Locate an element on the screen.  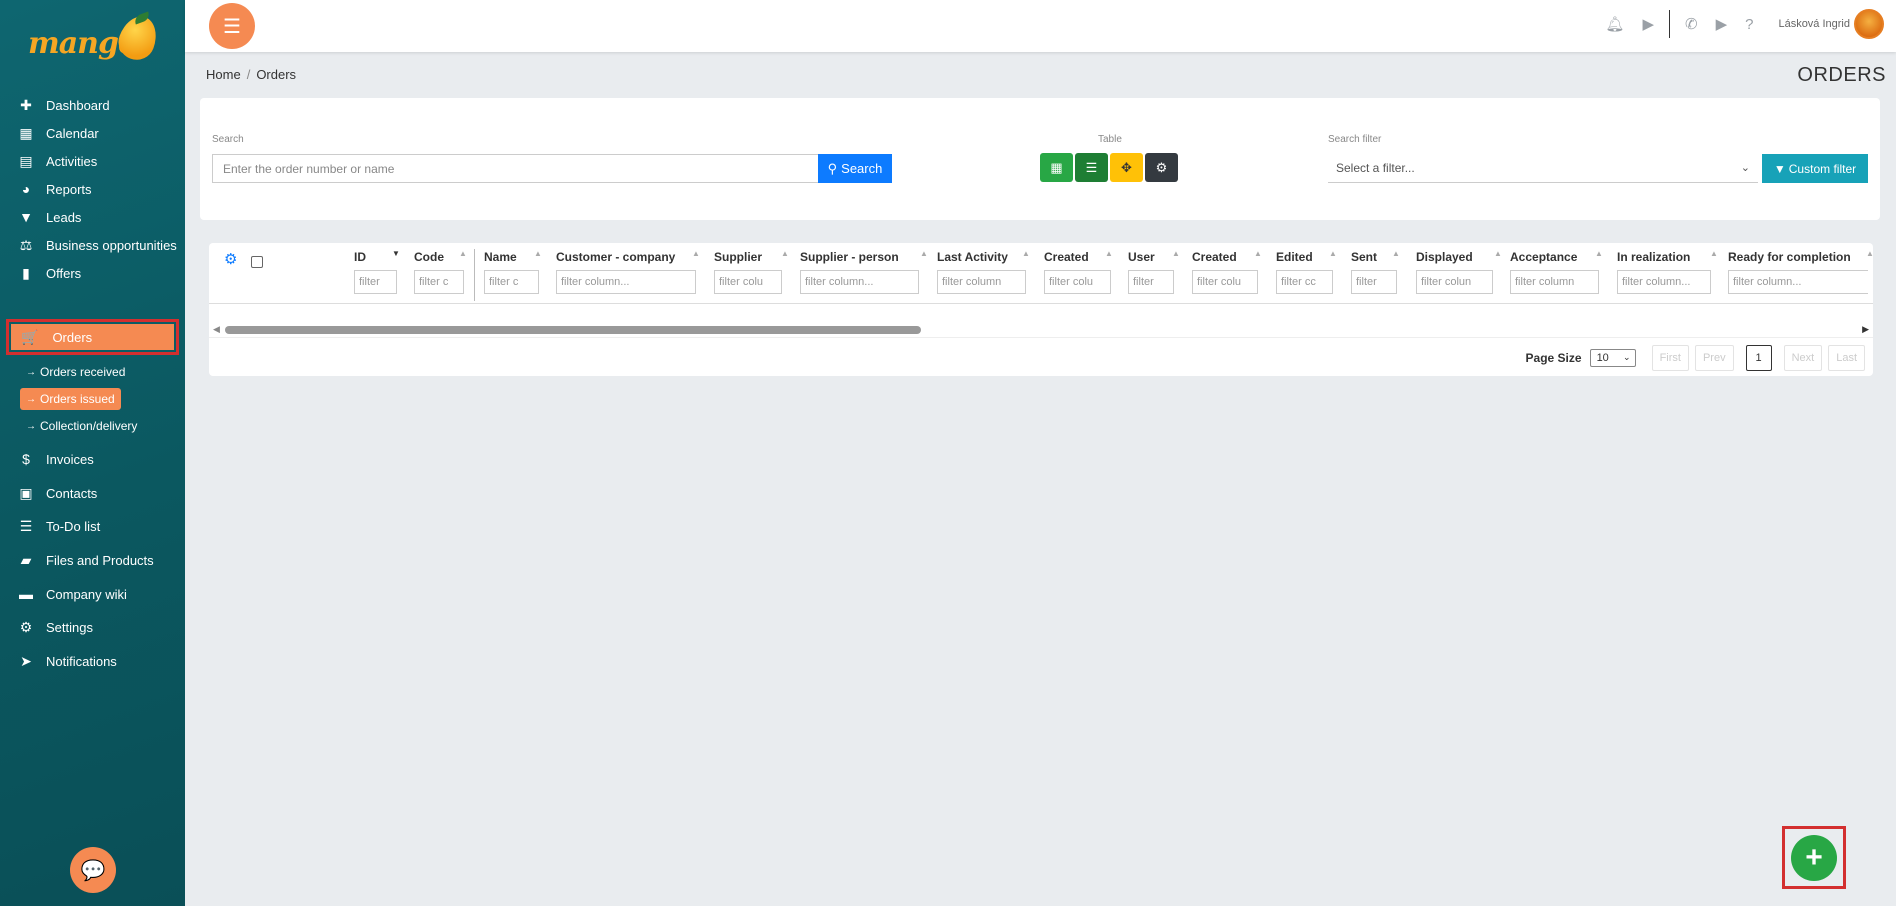
search-input: Enter the order number or name is located at coordinates (515, 168).